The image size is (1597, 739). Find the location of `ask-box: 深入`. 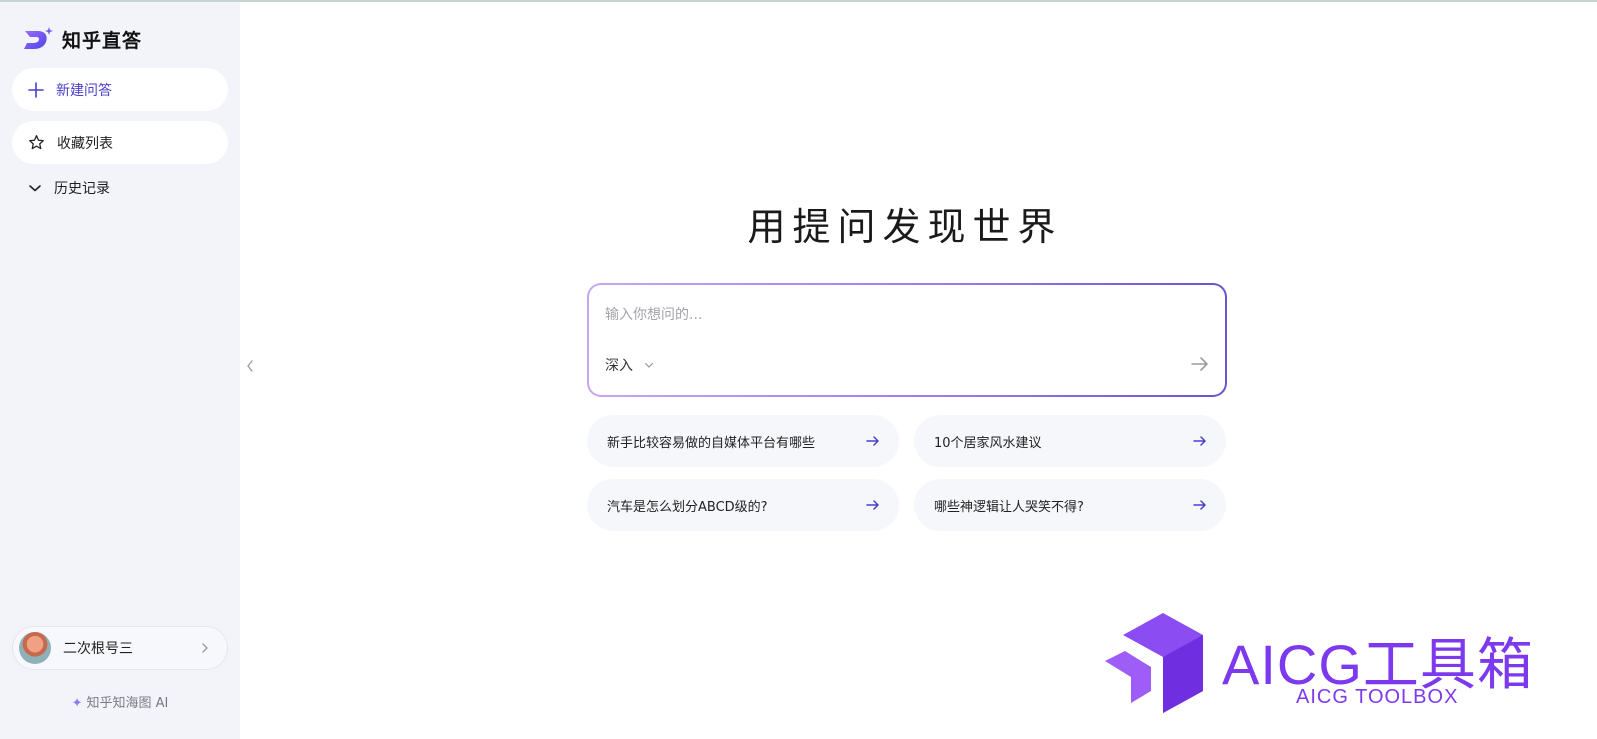

ask-box: 深入 is located at coordinates (907, 340).